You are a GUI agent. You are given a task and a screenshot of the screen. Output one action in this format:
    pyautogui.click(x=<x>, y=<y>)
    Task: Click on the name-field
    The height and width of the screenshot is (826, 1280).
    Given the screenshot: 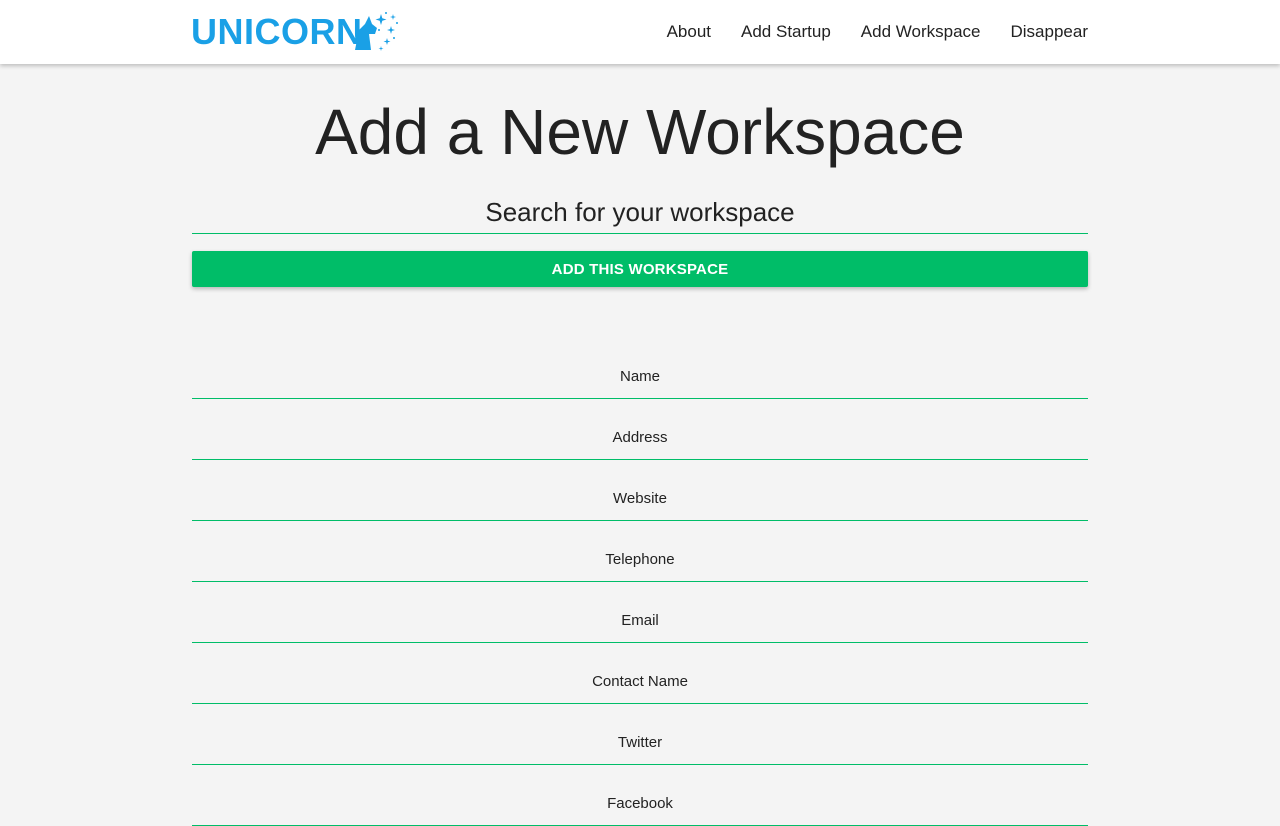 What is the action you would take?
    pyautogui.click(x=640, y=368)
    